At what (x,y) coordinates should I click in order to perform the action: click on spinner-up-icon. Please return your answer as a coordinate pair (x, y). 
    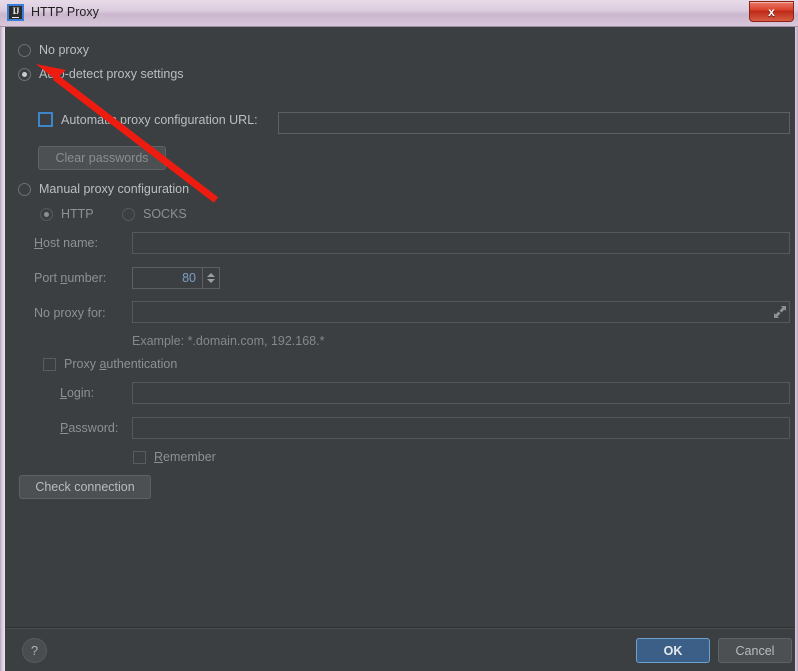
    Looking at the image, I should click on (211, 275).